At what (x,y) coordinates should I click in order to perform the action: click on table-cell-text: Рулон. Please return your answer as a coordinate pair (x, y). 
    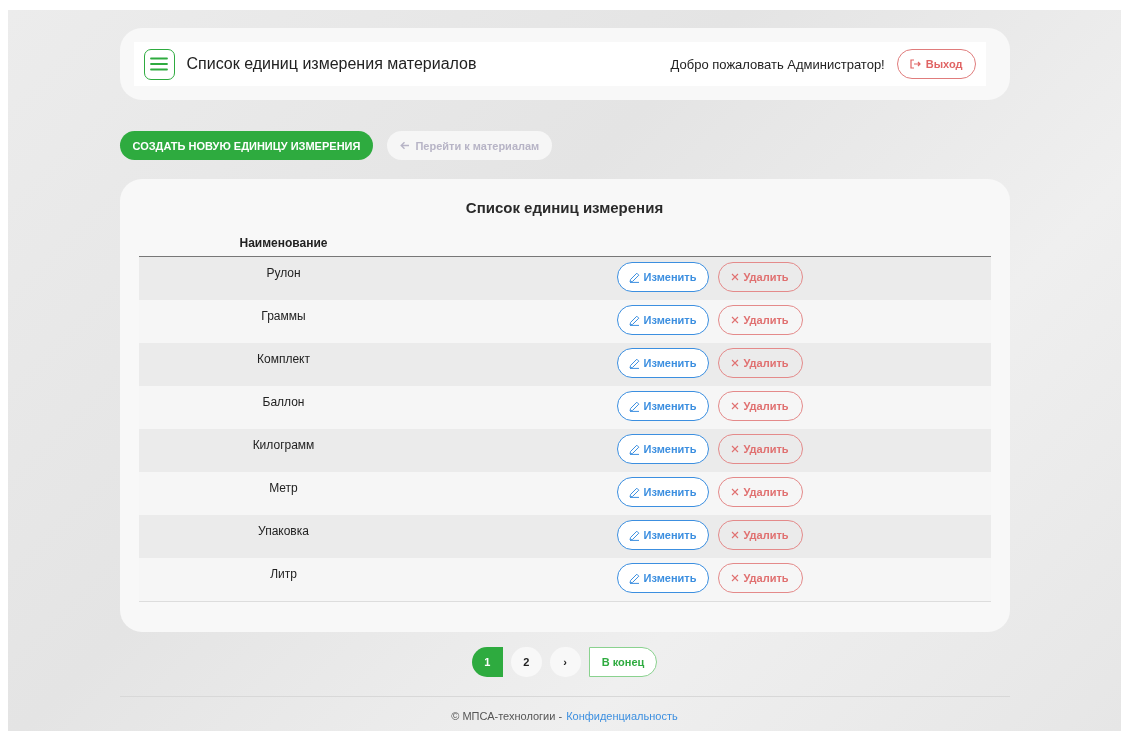
    Looking at the image, I should click on (283, 274).